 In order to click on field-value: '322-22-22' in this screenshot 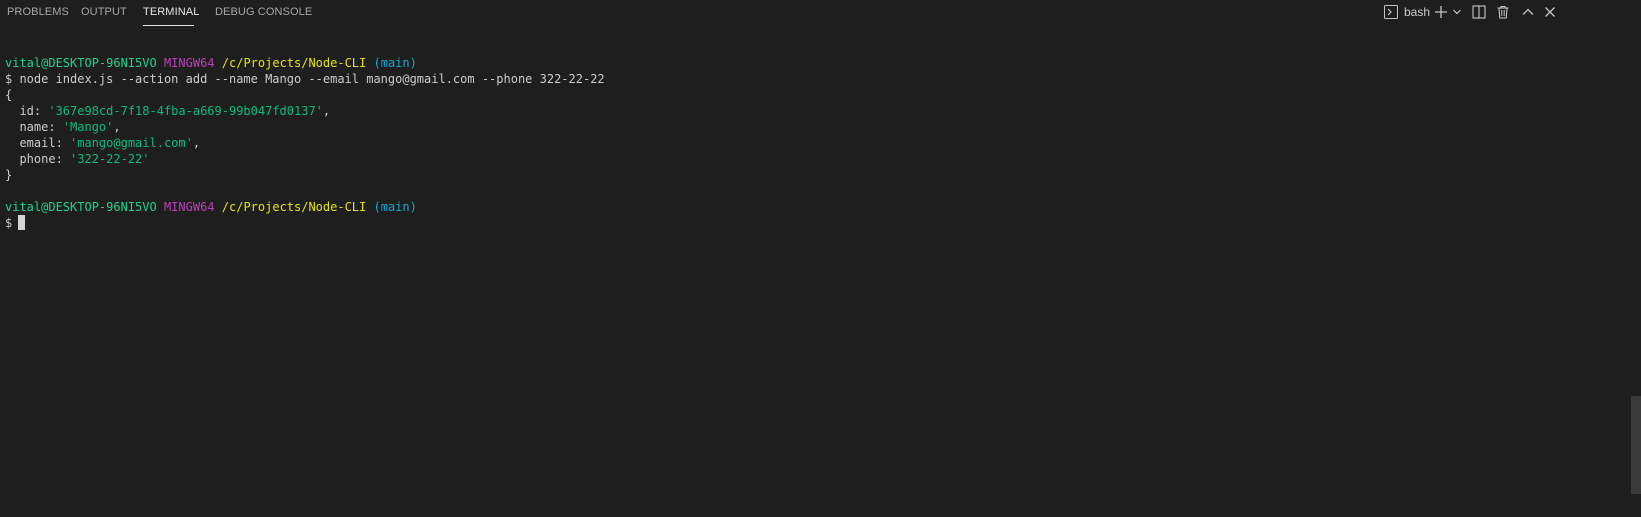, I will do `click(110, 159)`.